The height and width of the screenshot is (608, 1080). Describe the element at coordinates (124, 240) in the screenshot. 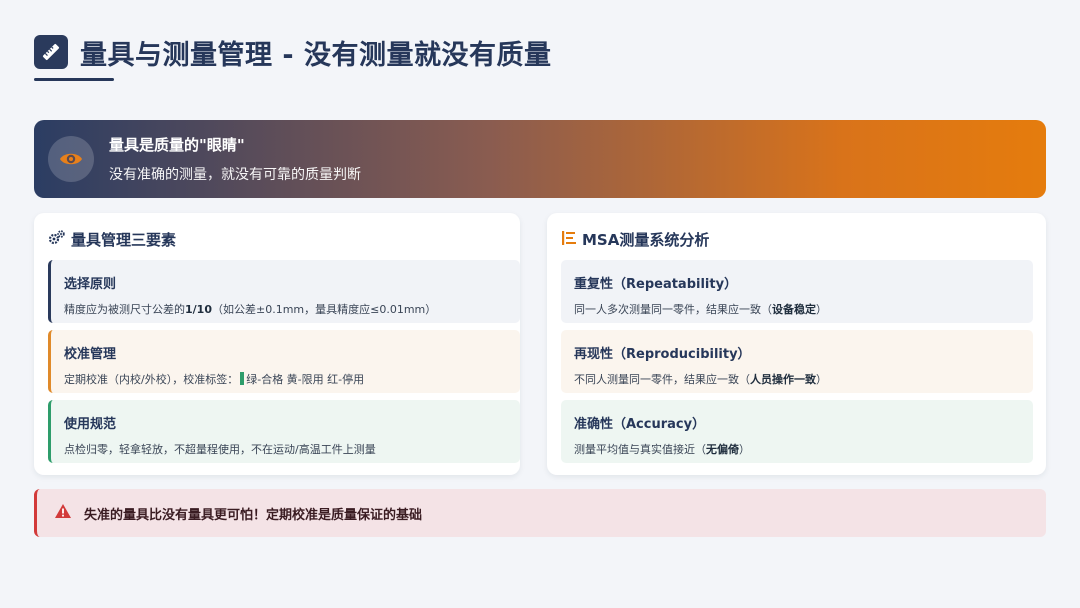

I see `left-panel-title: 量具管理三要素` at that location.